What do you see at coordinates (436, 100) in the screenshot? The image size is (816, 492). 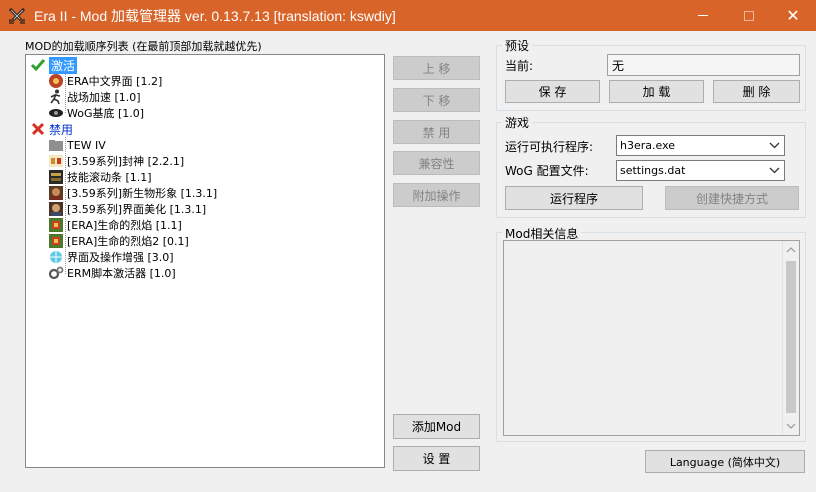 I see `move-down-button: 下 移` at bounding box center [436, 100].